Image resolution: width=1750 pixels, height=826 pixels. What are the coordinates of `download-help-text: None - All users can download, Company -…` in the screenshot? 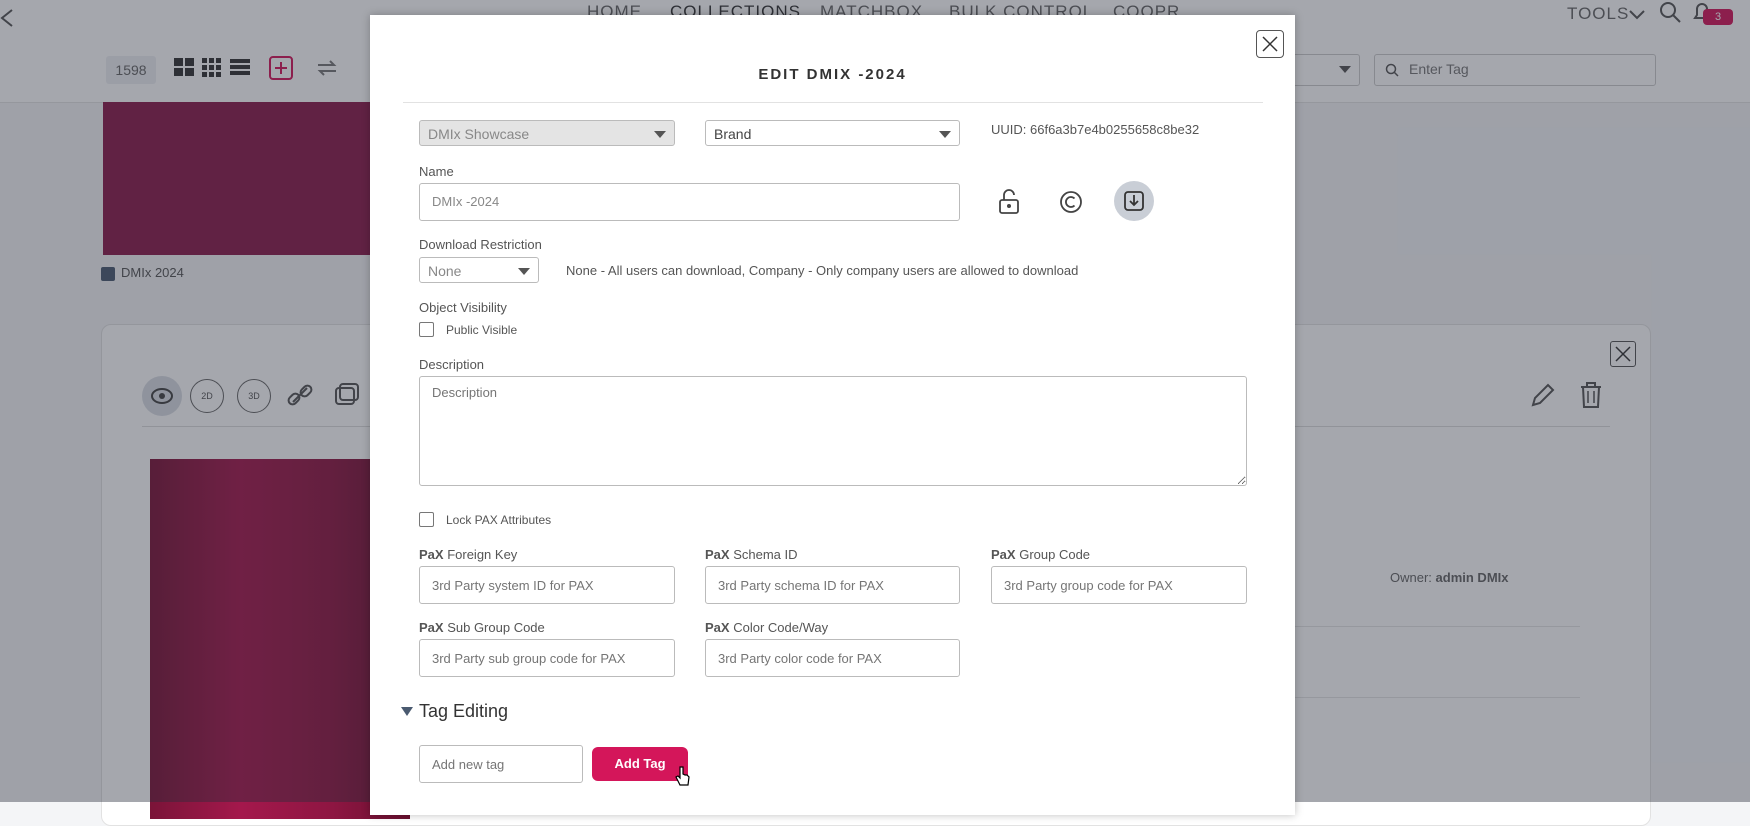 It's located at (822, 270).